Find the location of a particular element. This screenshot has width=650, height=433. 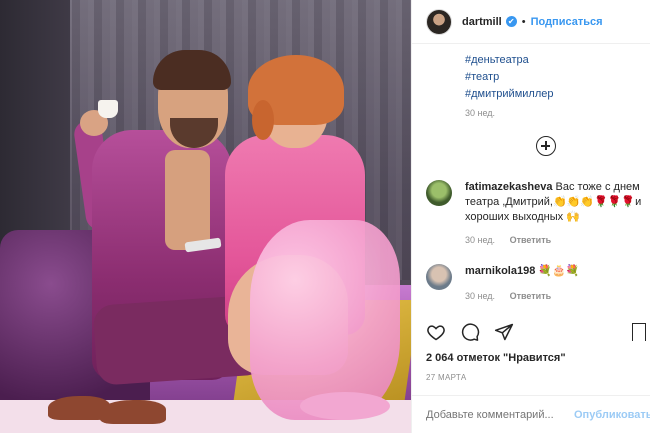

username-link: dartmill is located at coordinates (482, 22).